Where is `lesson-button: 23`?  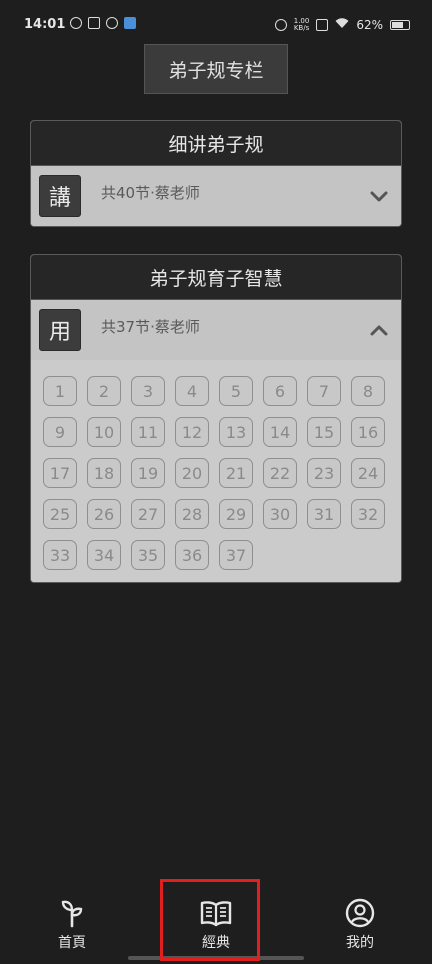 lesson-button: 23 is located at coordinates (324, 473).